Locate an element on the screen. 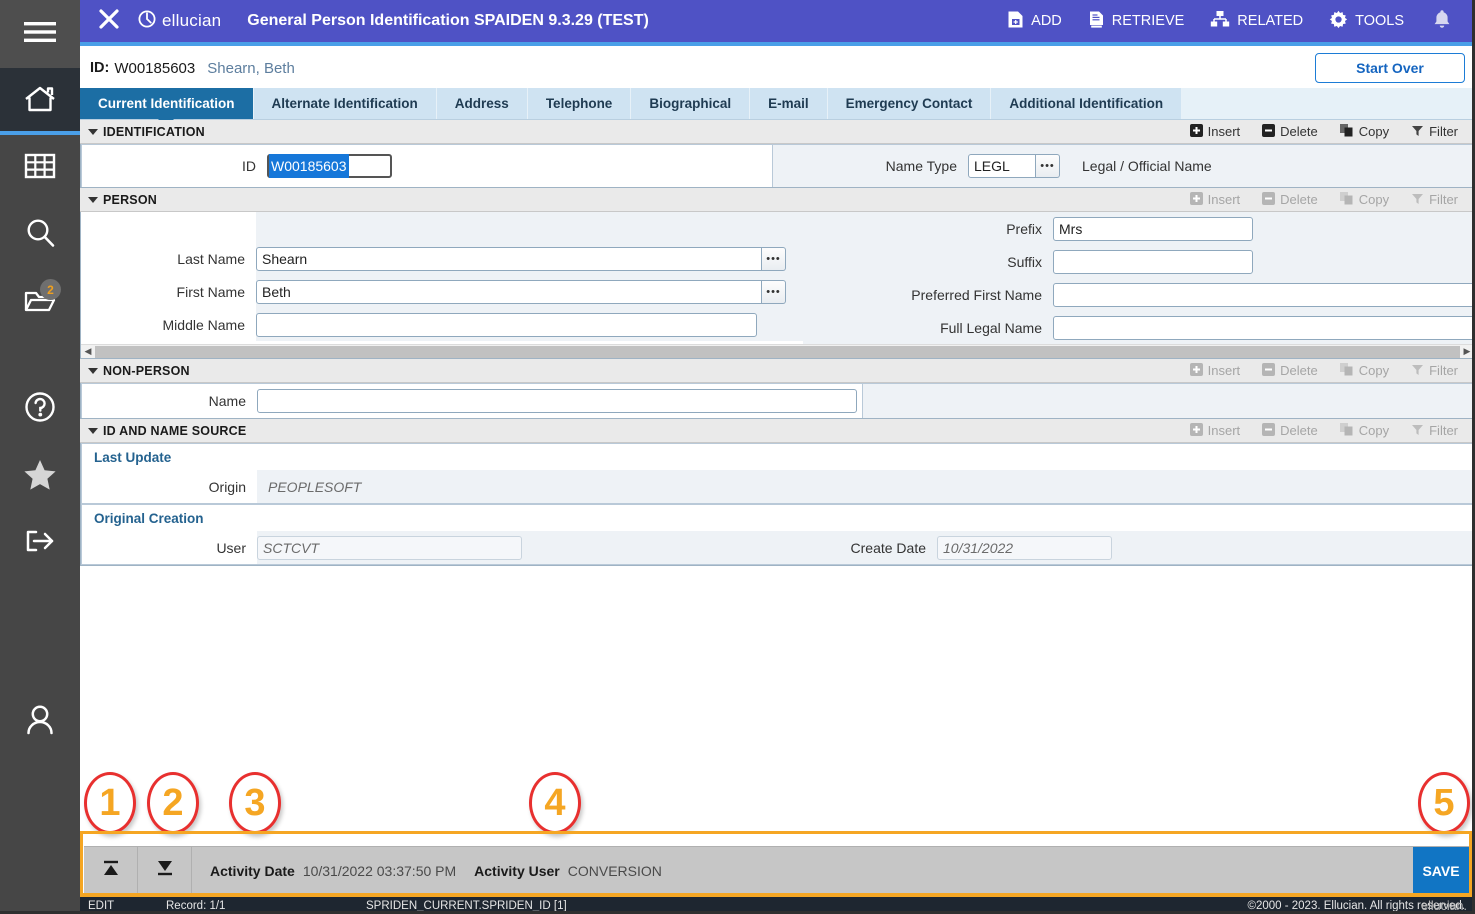  person-icon is located at coordinates (40, 722).